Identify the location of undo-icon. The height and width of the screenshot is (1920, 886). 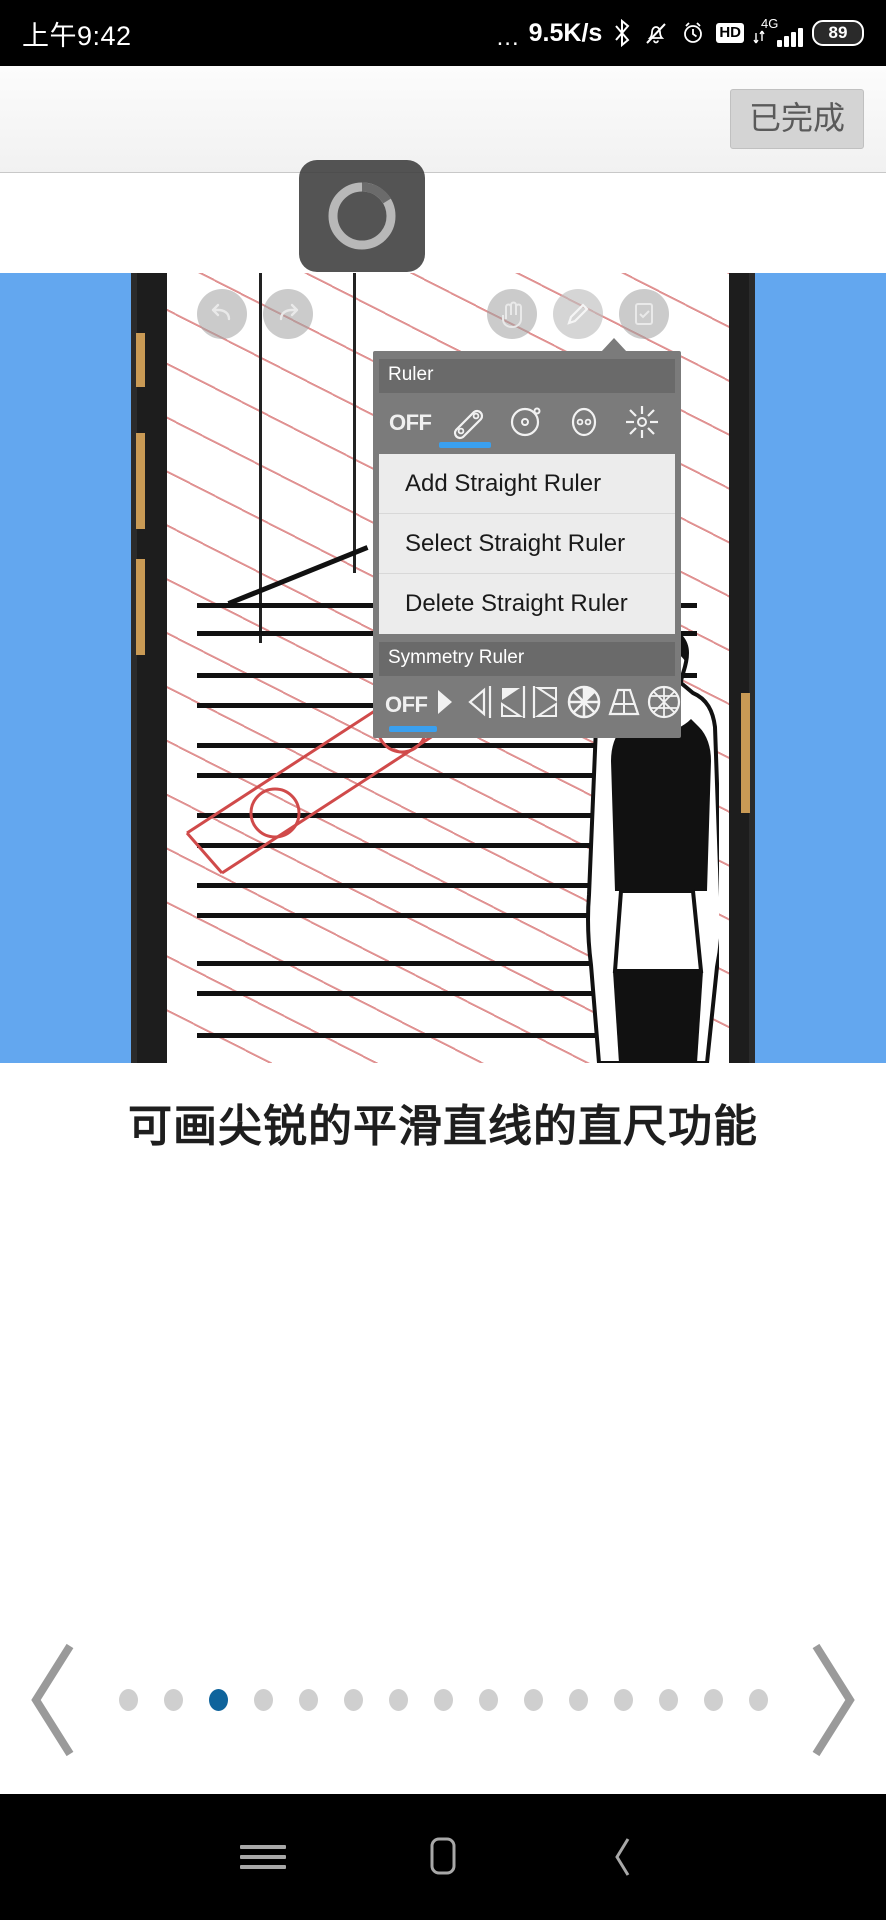
(222, 314).